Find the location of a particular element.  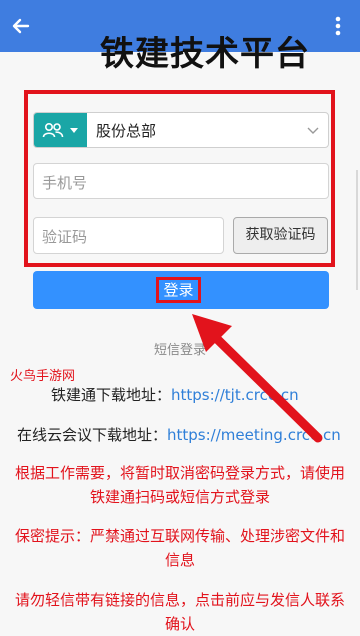

verification-code-input: 验证码 is located at coordinates (128, 235).